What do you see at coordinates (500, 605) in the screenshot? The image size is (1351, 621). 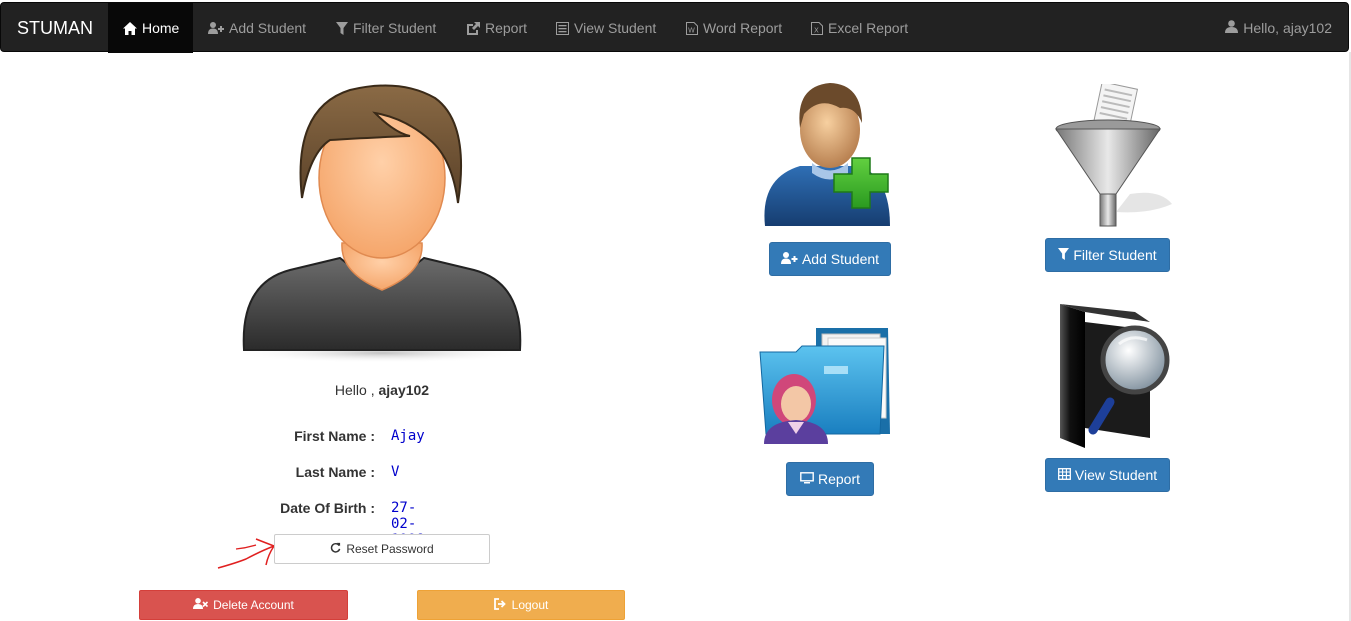 I see `logout-icon` at bounding box center [500, 605].